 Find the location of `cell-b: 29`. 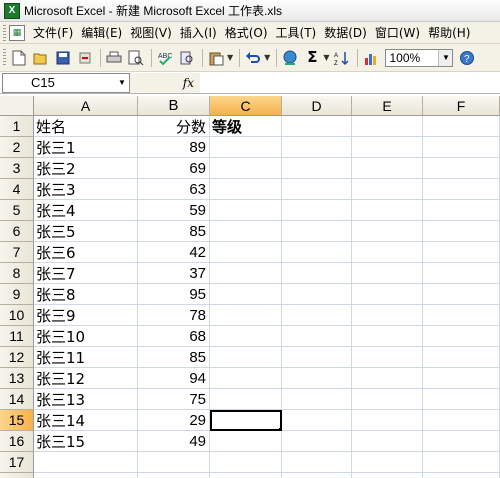

cell-b: 29 is located at coordinates (174, 420).